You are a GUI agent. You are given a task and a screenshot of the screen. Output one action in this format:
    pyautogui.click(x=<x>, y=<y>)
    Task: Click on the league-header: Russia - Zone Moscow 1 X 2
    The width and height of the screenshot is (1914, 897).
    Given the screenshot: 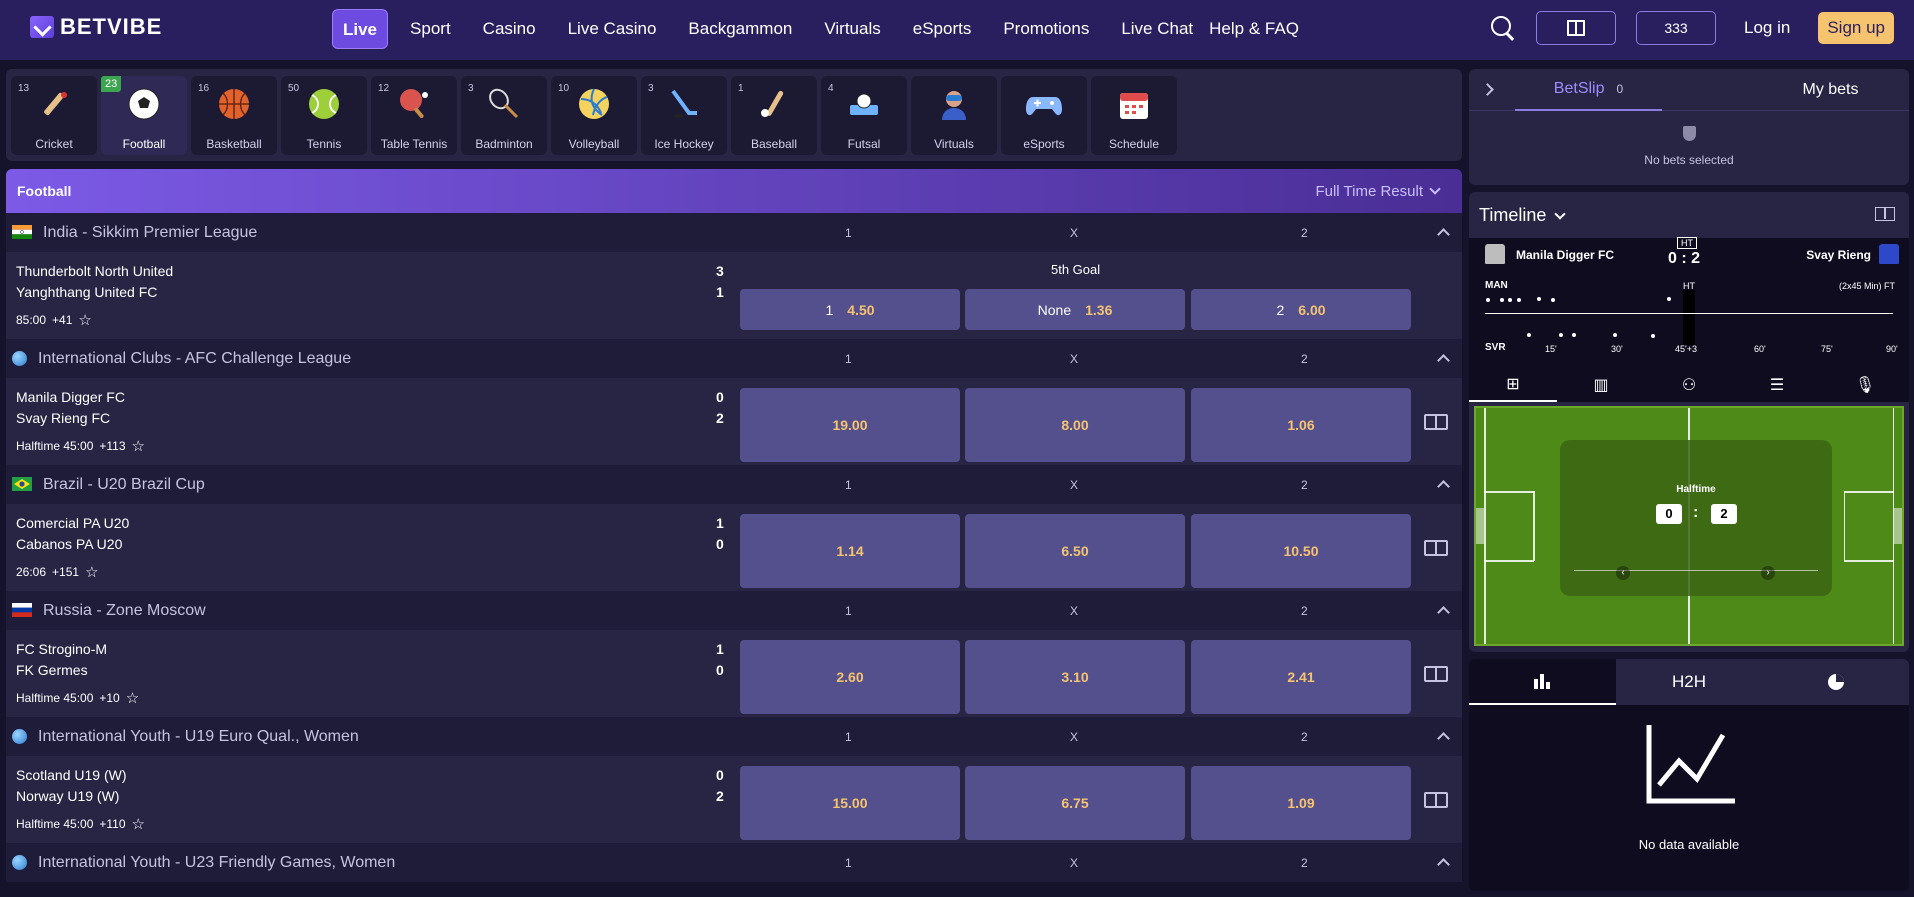 What is the action you would take?
    pyautogui.click(x=734, y=610)
    